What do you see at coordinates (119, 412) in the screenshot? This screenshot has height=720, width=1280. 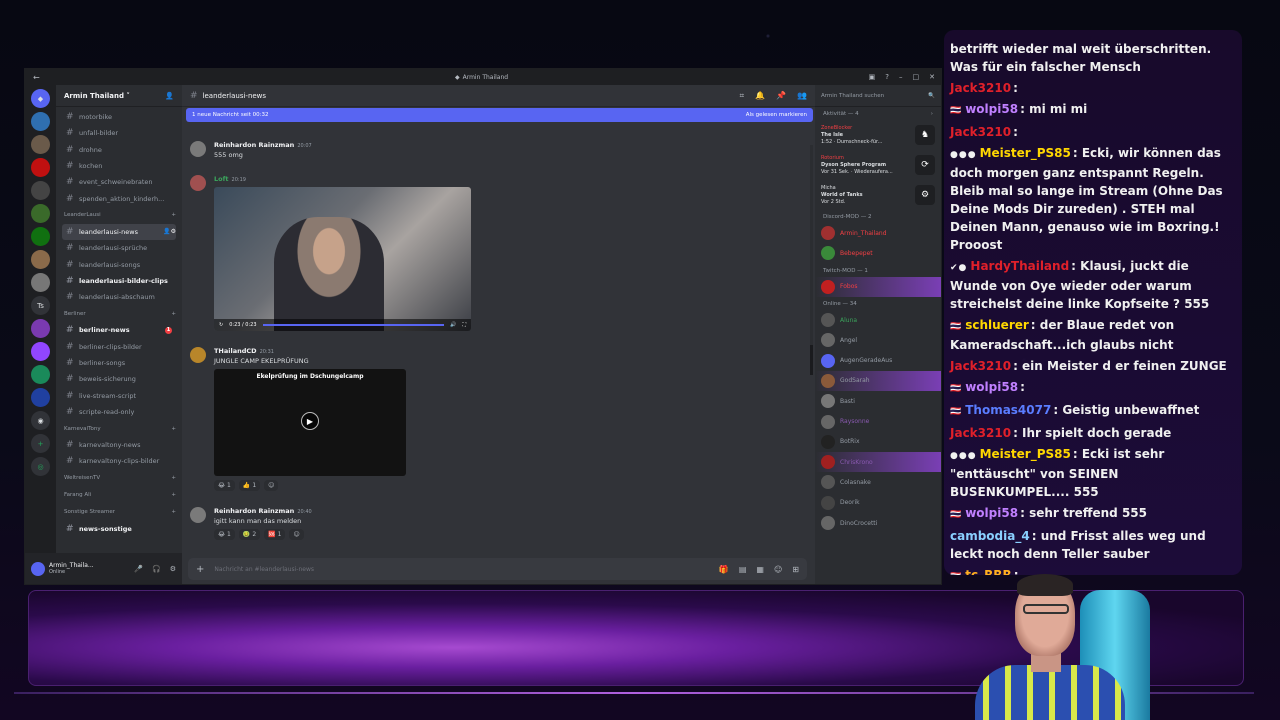 I see `channel-item: # scripte-read-only` at bounding box center [119, 412].